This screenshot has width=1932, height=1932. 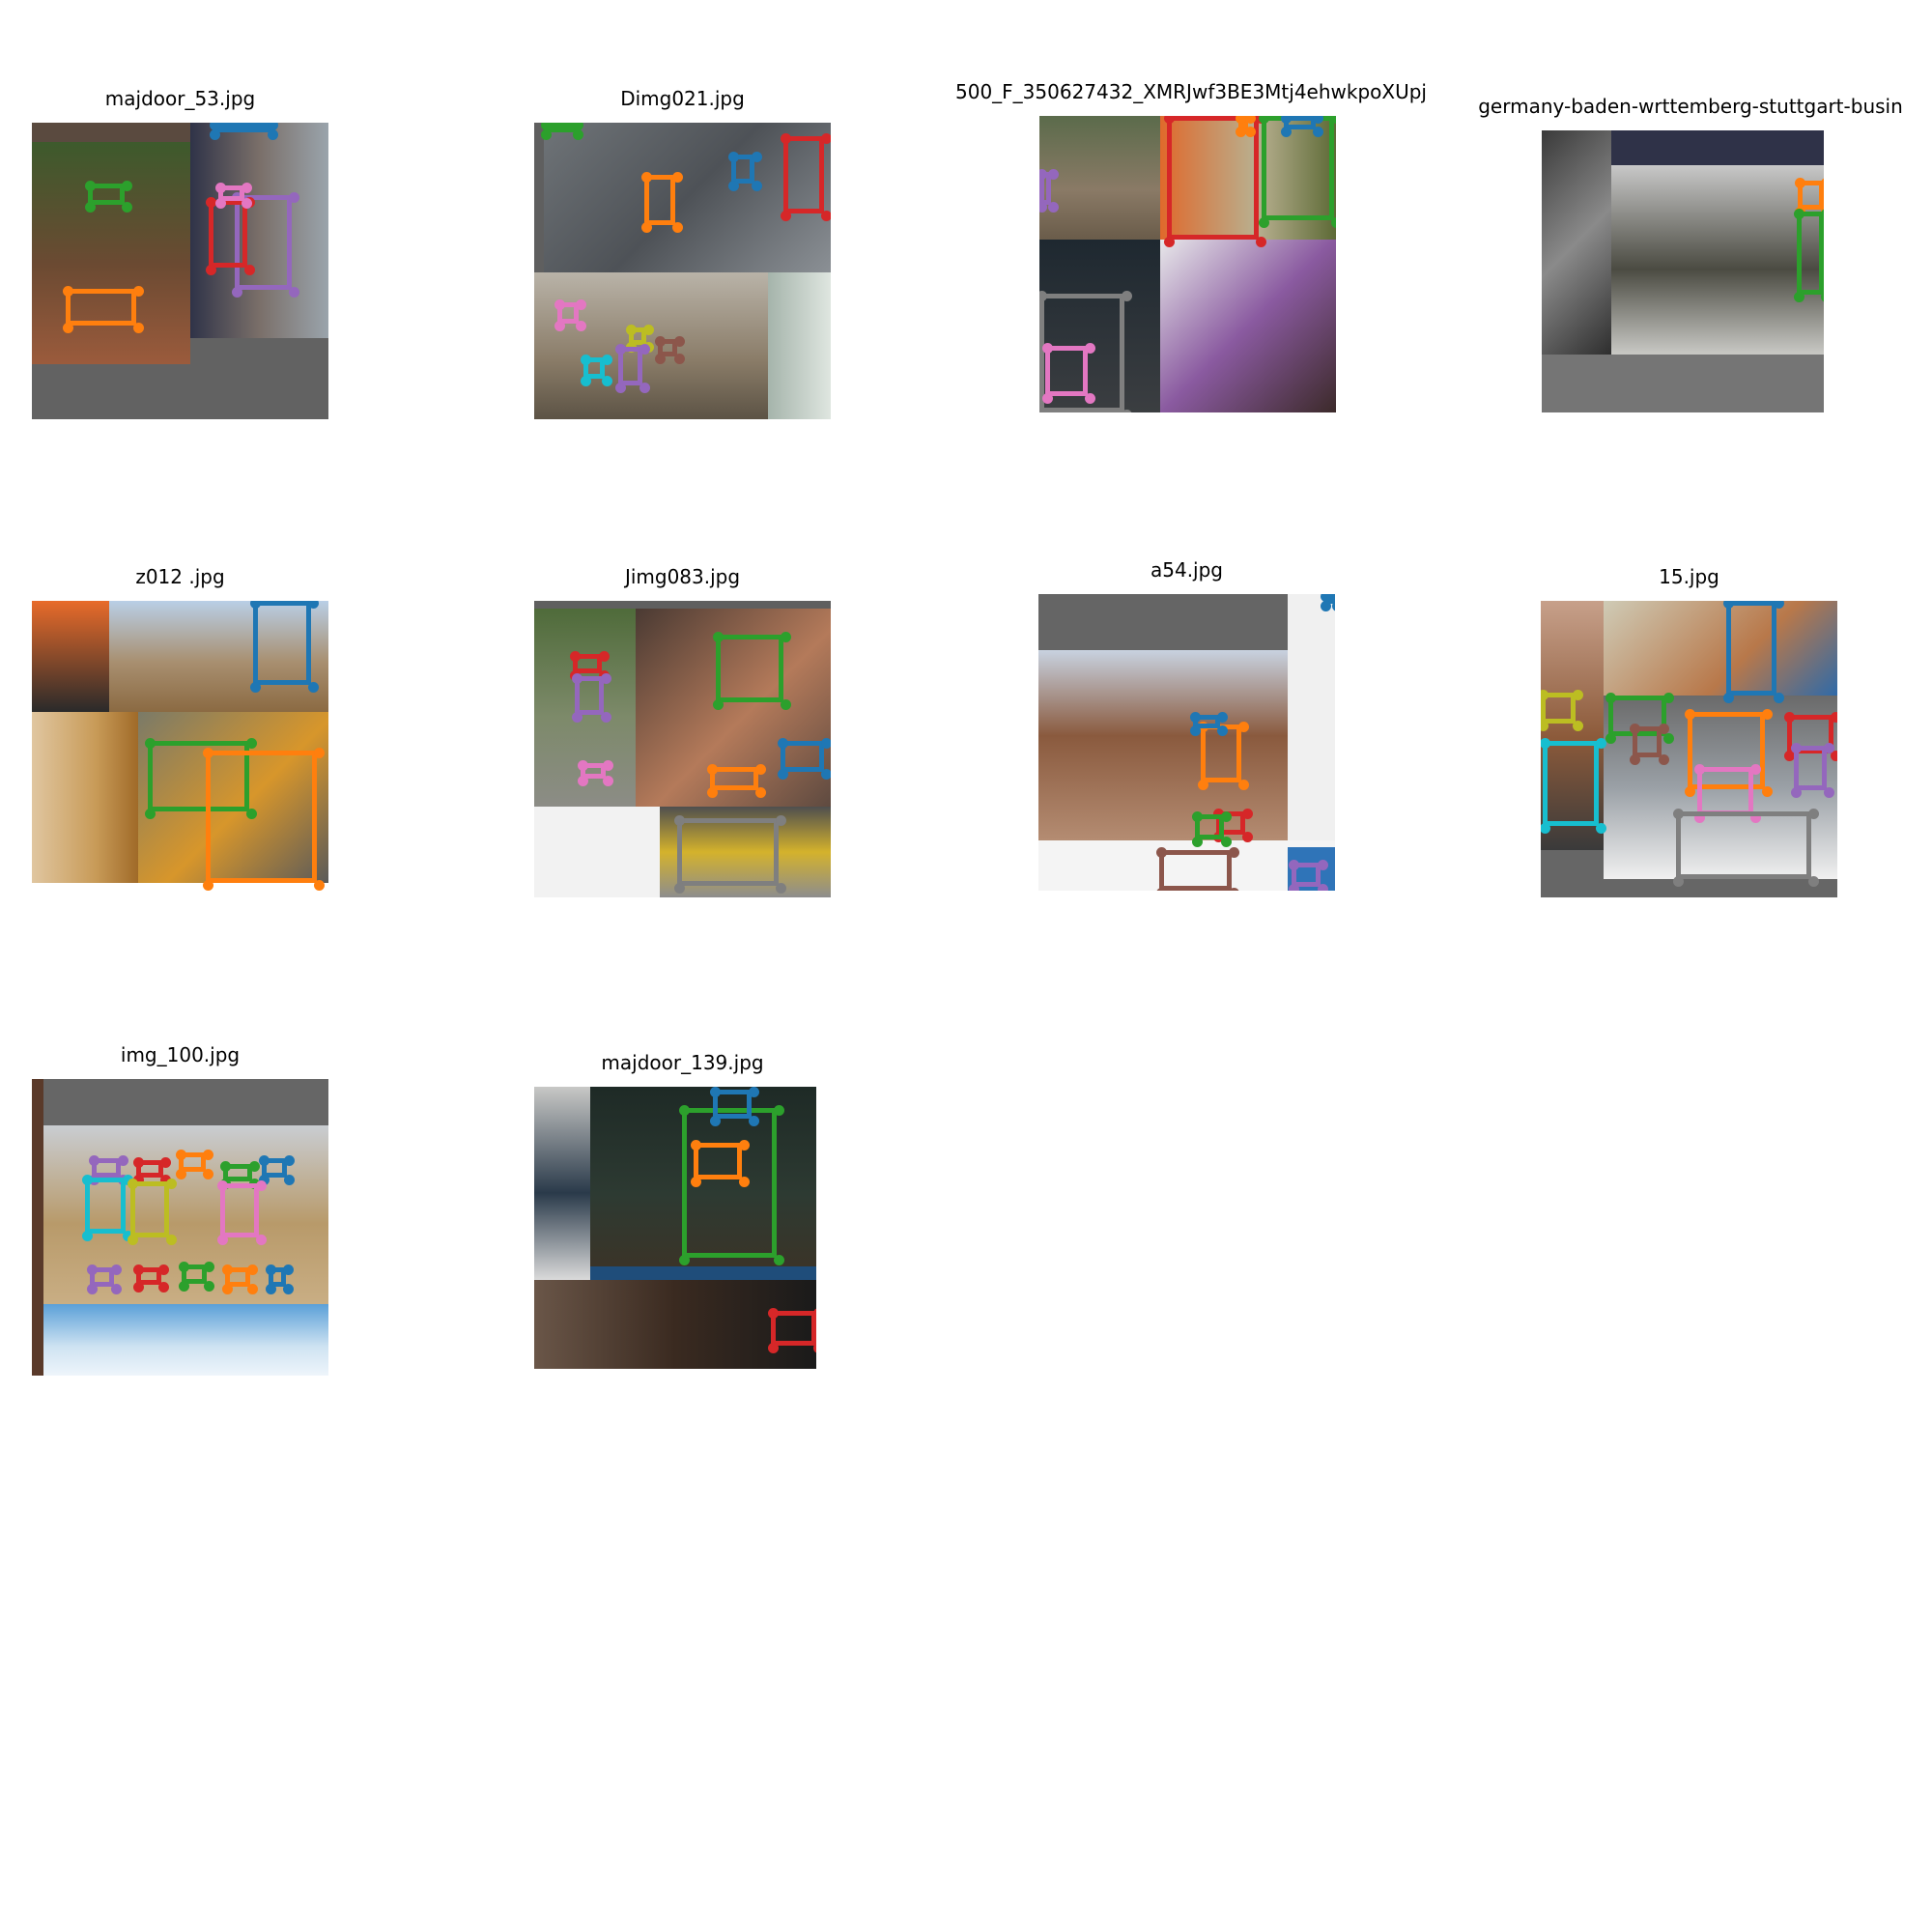 What do you see at coordinates (1191, 91) in the screenshot?
I see `panel-title: 500_F_350627432_XMRJwf3BE3Mtj4ehwkpoXUpj` at bounding box center [1191, 91].